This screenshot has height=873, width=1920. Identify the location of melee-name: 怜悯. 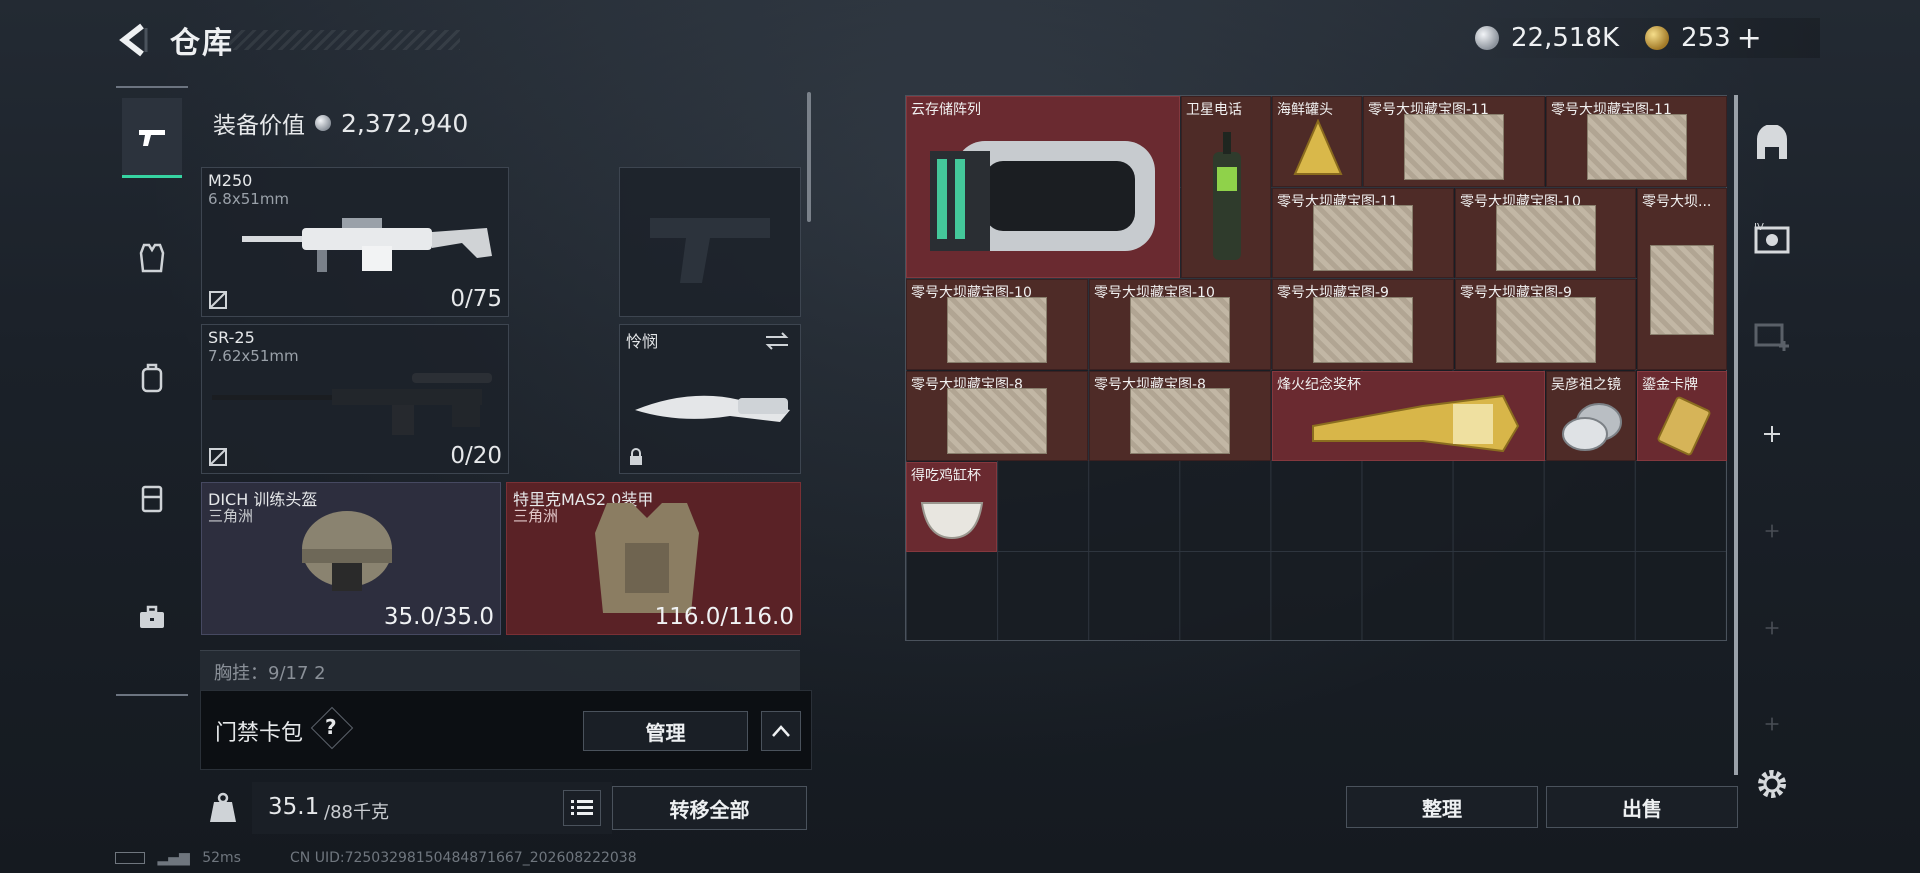
(642, 341).